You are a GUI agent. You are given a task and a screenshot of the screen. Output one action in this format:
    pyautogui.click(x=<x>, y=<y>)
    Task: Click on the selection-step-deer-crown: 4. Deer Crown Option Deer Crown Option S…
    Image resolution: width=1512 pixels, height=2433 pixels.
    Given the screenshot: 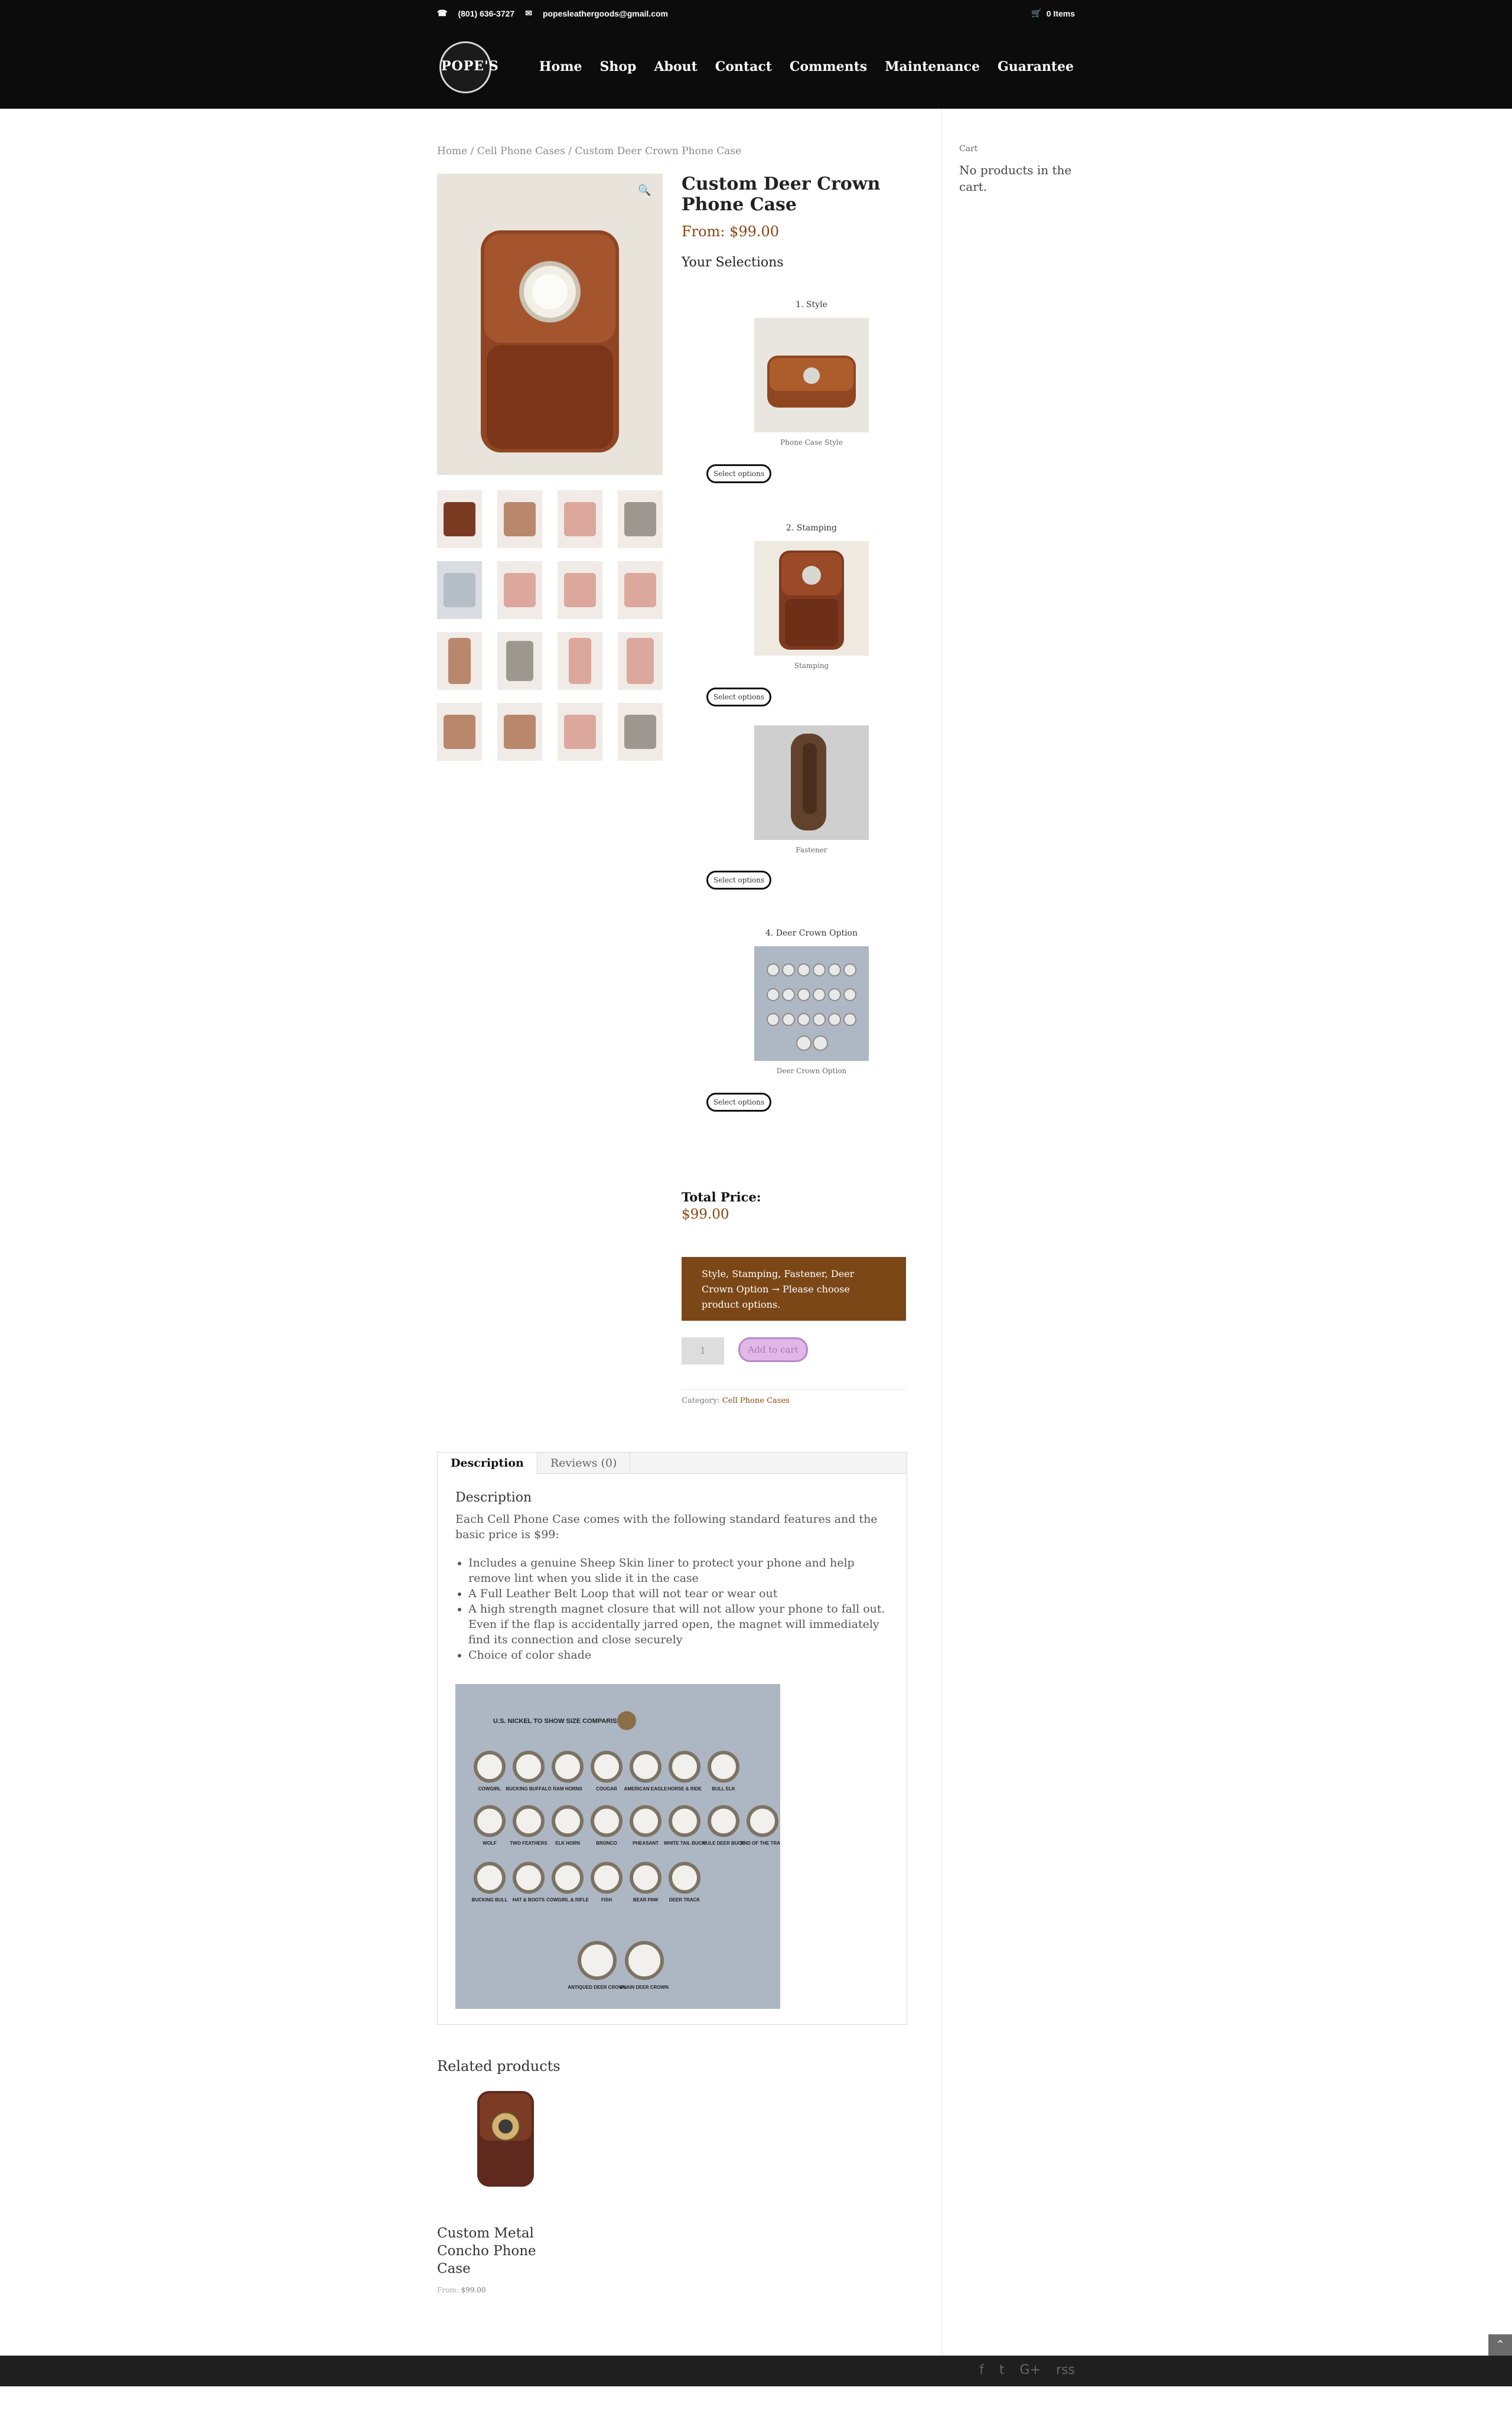 What is the action you would take?
    pyautogui.click(x=811, y=1021)
    